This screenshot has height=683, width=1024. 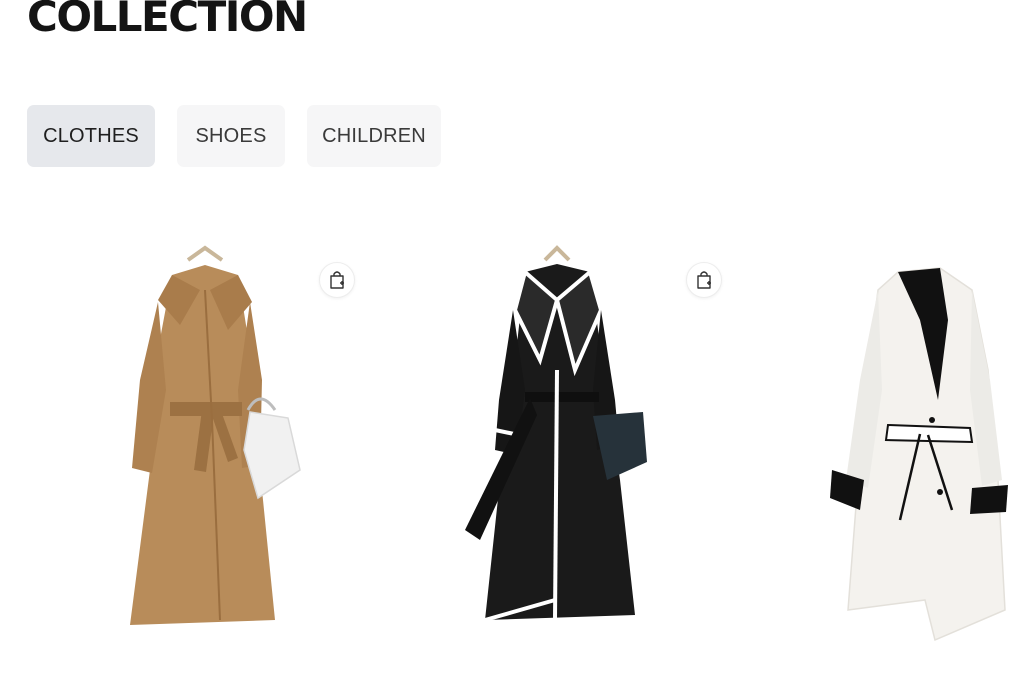 I want to click on tab-shoes: SHOES, so click(x=231, y=136).